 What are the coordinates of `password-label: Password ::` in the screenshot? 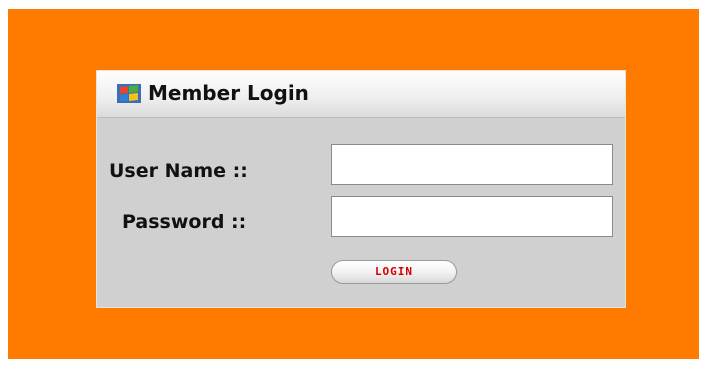 It's located at (184, 222).